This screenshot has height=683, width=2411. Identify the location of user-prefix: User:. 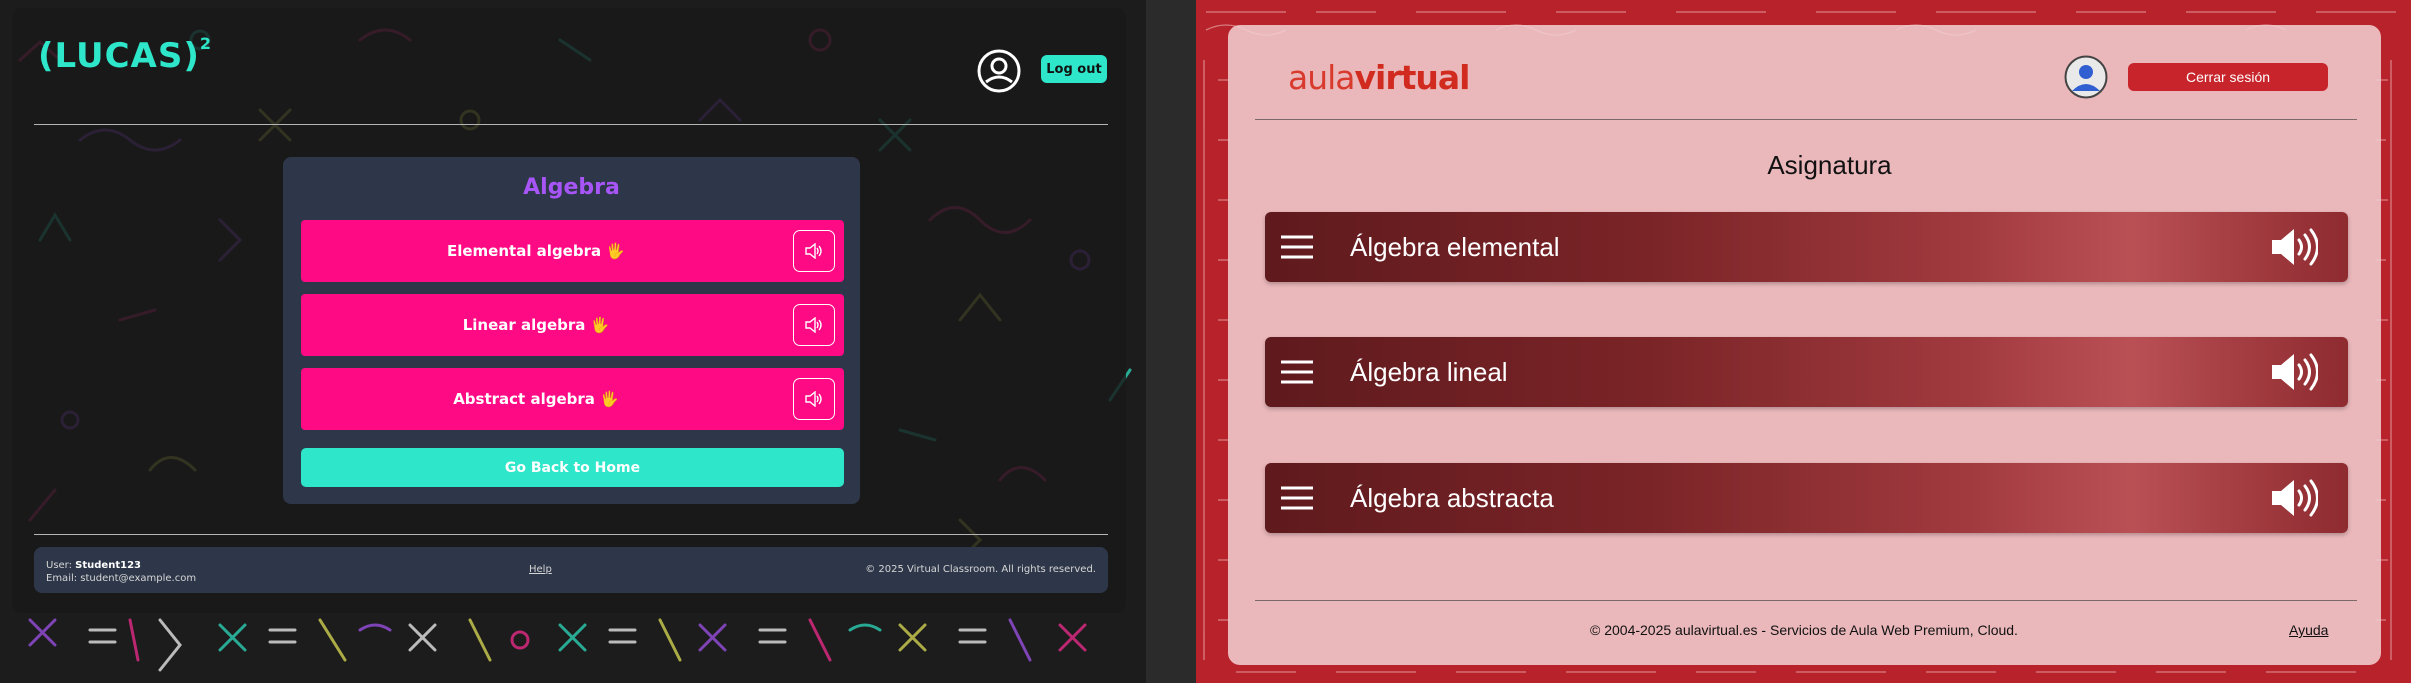
(61, 565).